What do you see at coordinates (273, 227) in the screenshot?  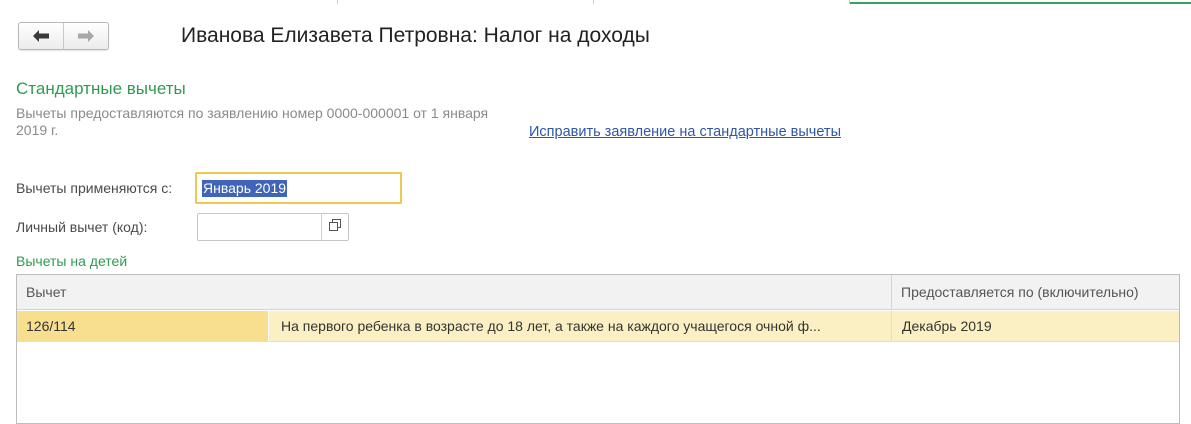 I see `personal-code-field` at bounding box center [273, 227].